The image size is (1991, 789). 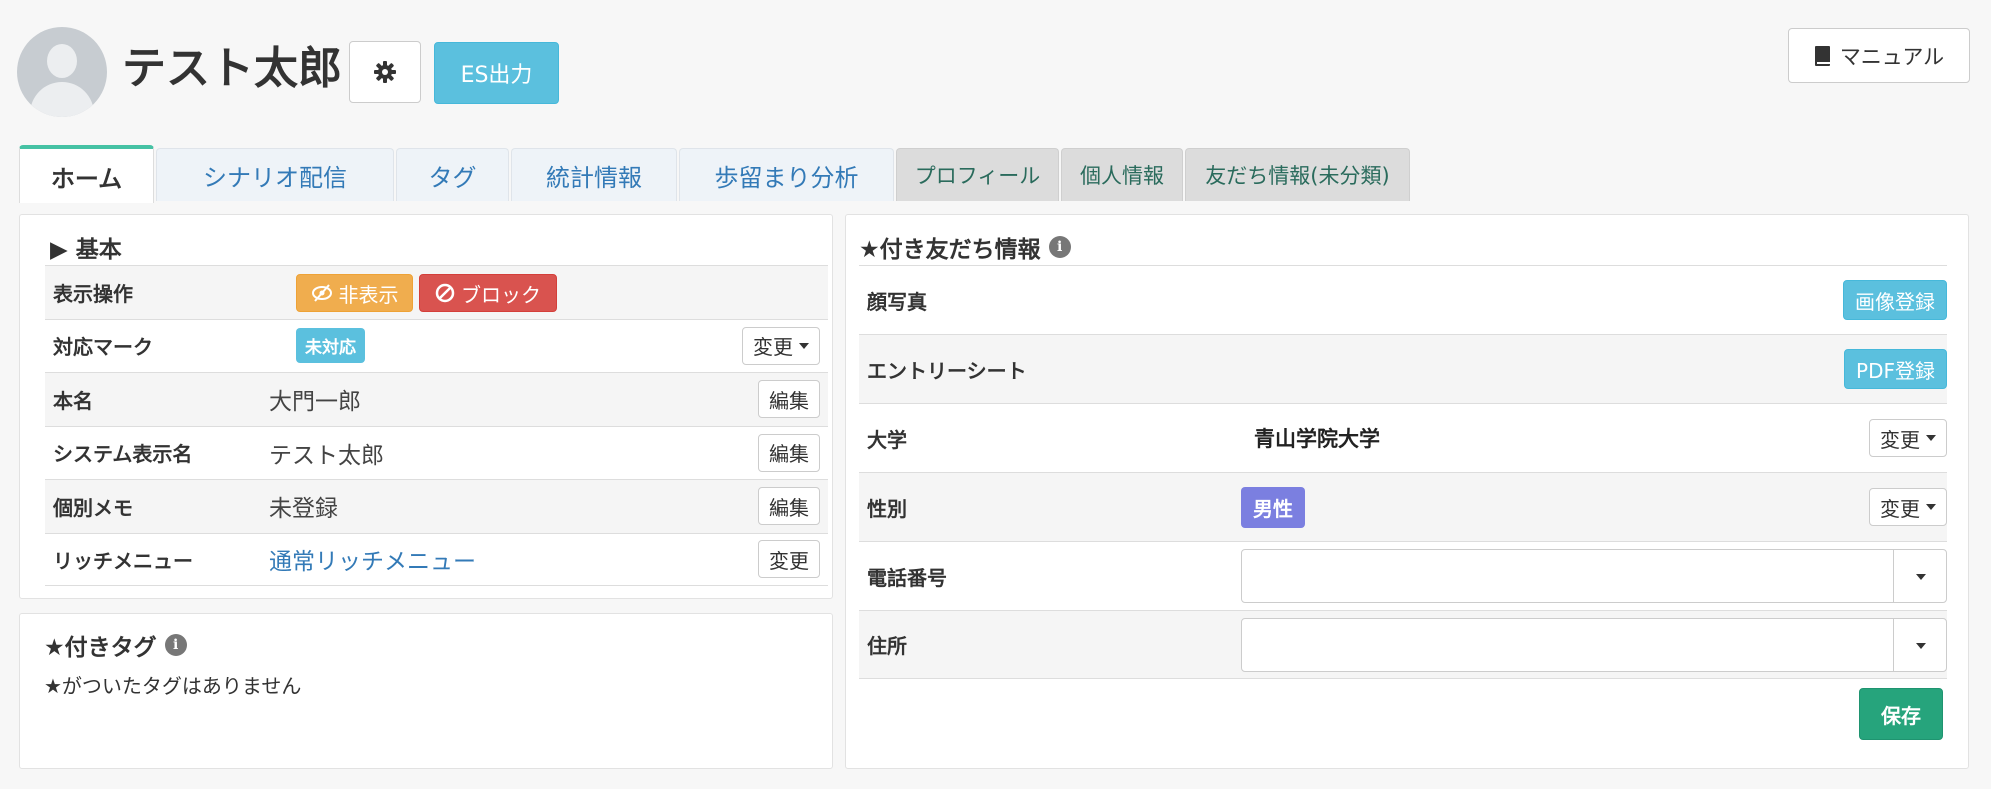 I want to click on system-name-value: テスト太郎, so click(x=326, y=455).